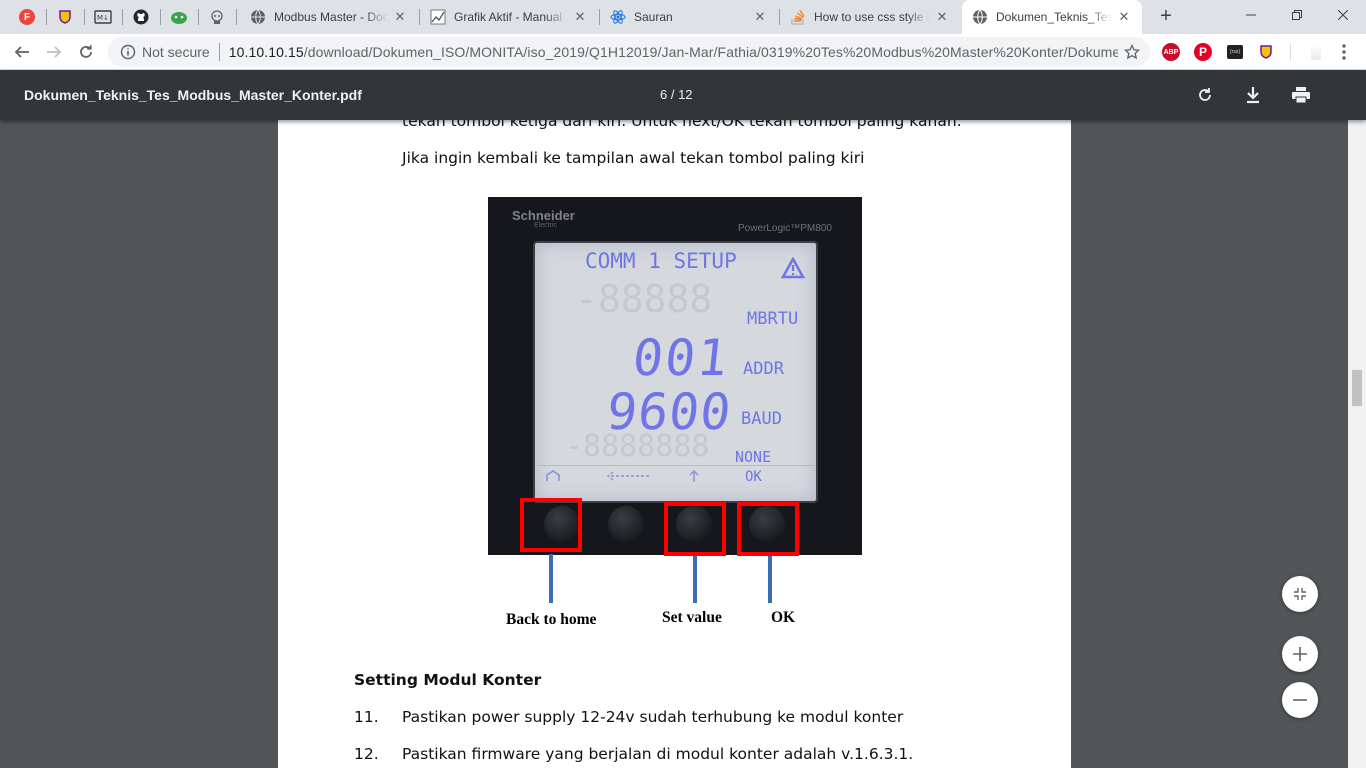  What do you see at coordinates (798, 17) in the screenshot?
I see `stackoverflow-icon` at bounding box center [798, 17].